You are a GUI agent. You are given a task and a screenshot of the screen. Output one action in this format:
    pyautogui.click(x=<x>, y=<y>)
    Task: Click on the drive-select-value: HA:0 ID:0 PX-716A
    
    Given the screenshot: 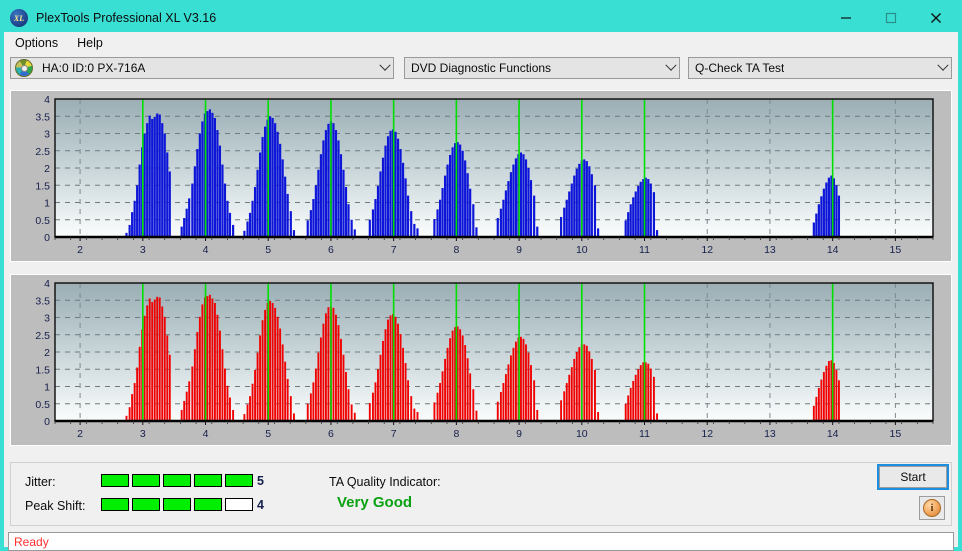 What is the action you would take?
    pyautogui.click(x=94, y=68)
    